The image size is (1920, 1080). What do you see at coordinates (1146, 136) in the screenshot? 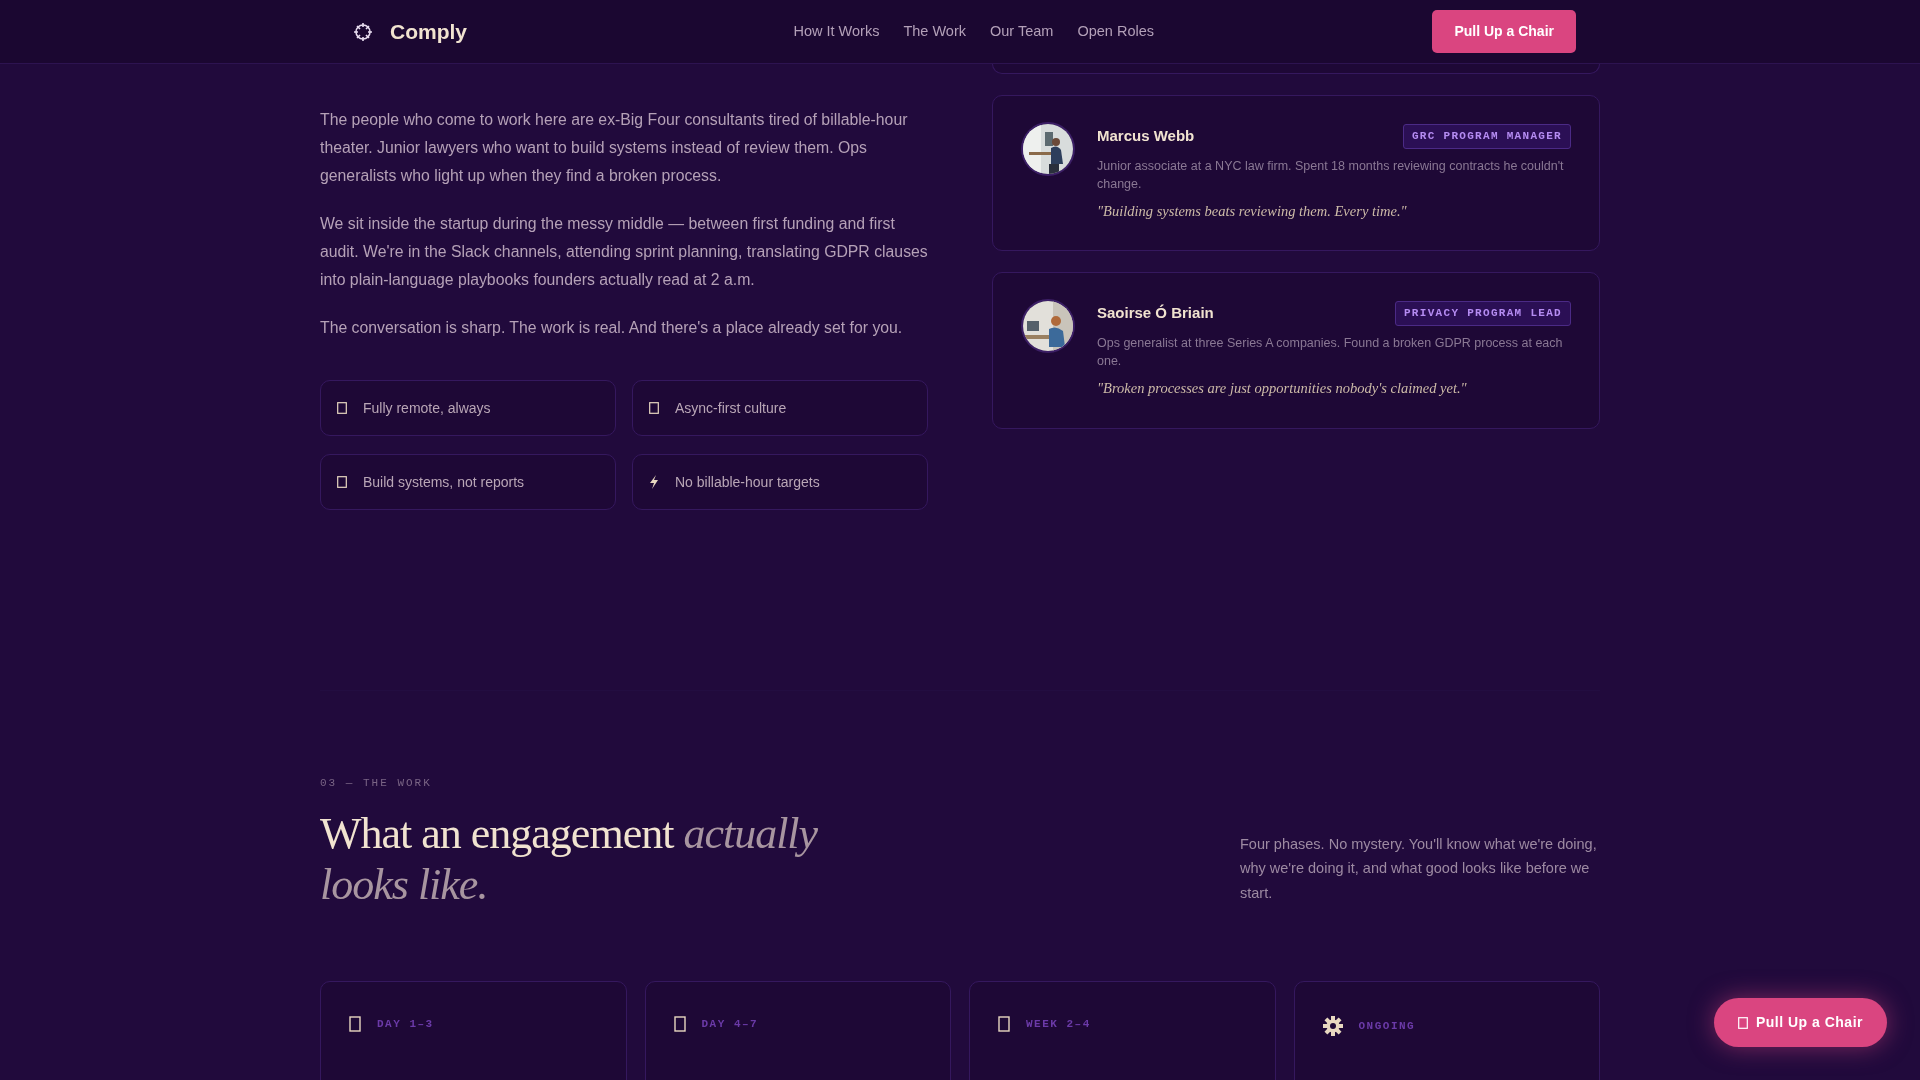
I see `person-name: Marcus Webb` at bounding box center [1146, 136].